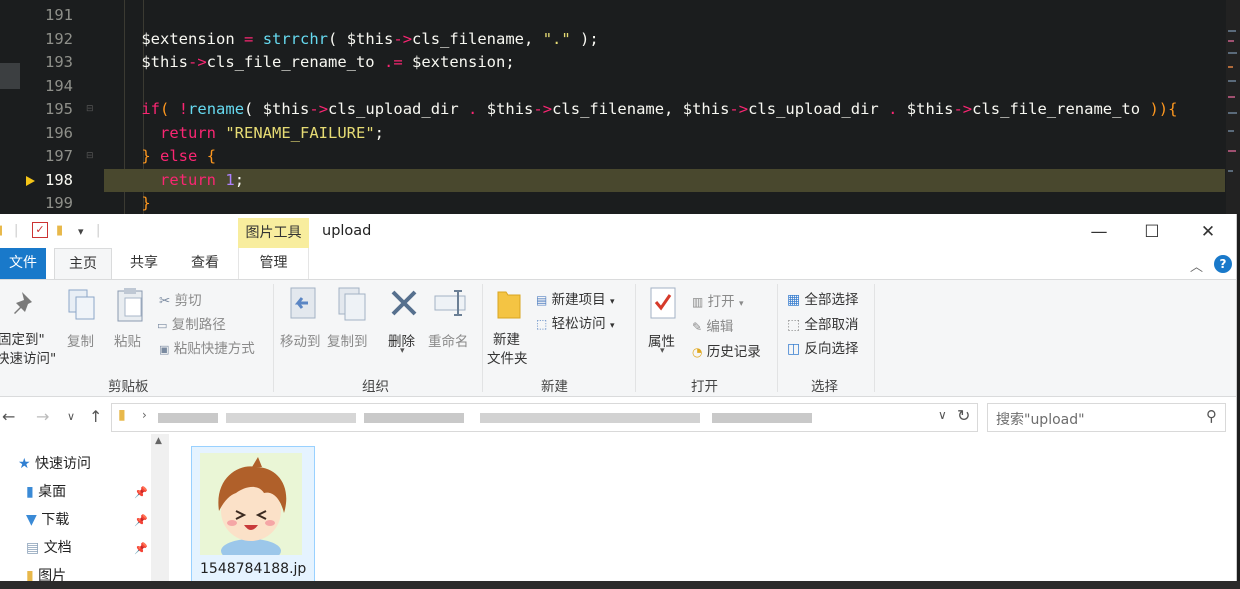 This screenshot has width=1240, height=589. I want to click on select-all-button: ▦ 全部选择, so click(823, 298).